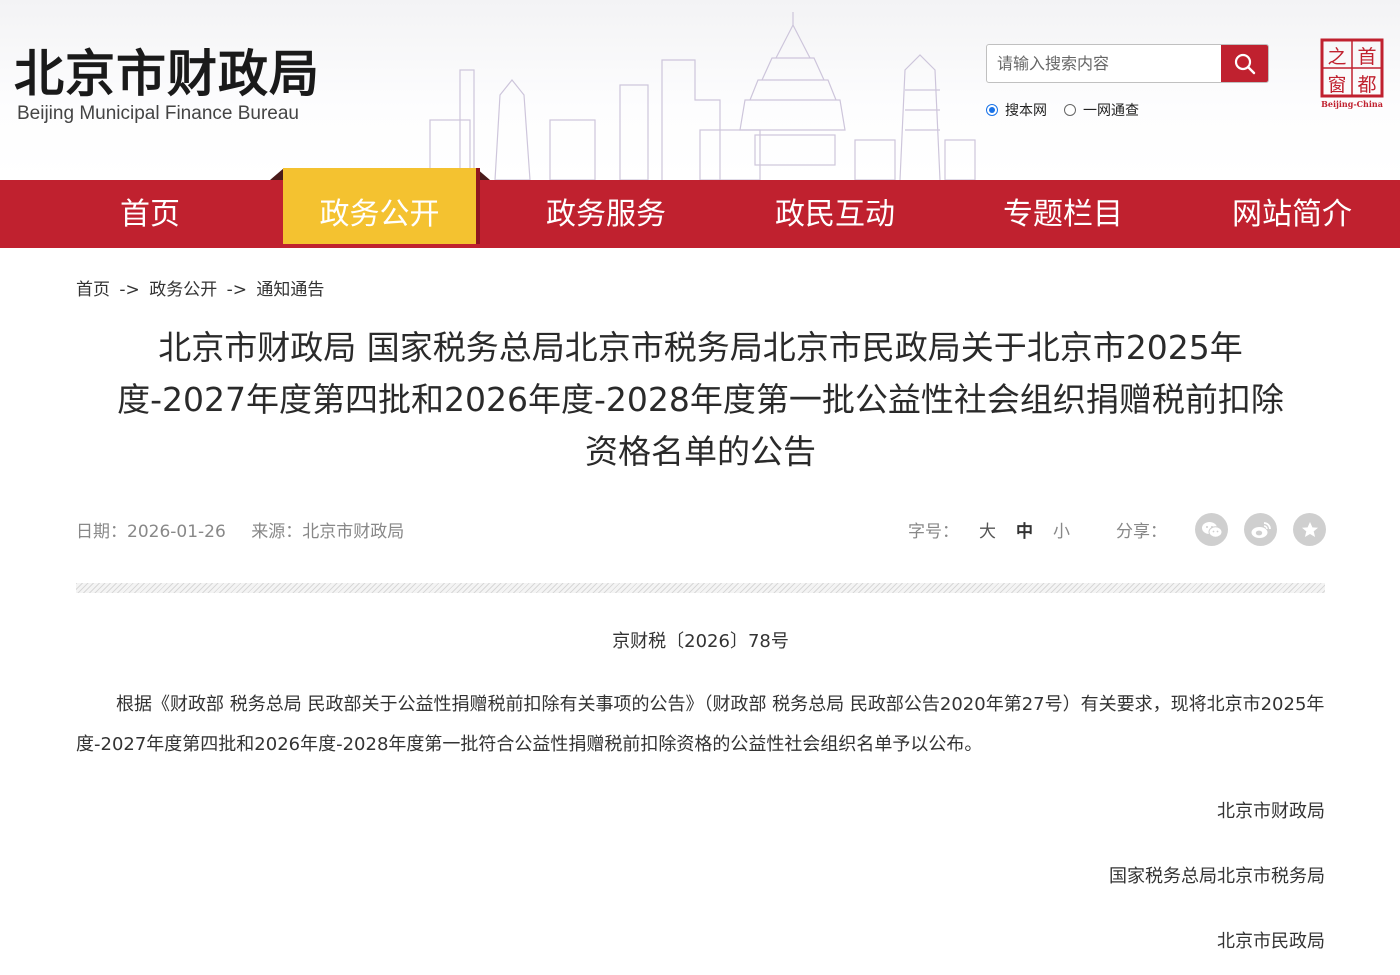 The height and width of the screenshot is (975, 1400). Describe the element at coordinates (1026, 111) in the screenshot. I see `radio-label: 搜本网` at that location.